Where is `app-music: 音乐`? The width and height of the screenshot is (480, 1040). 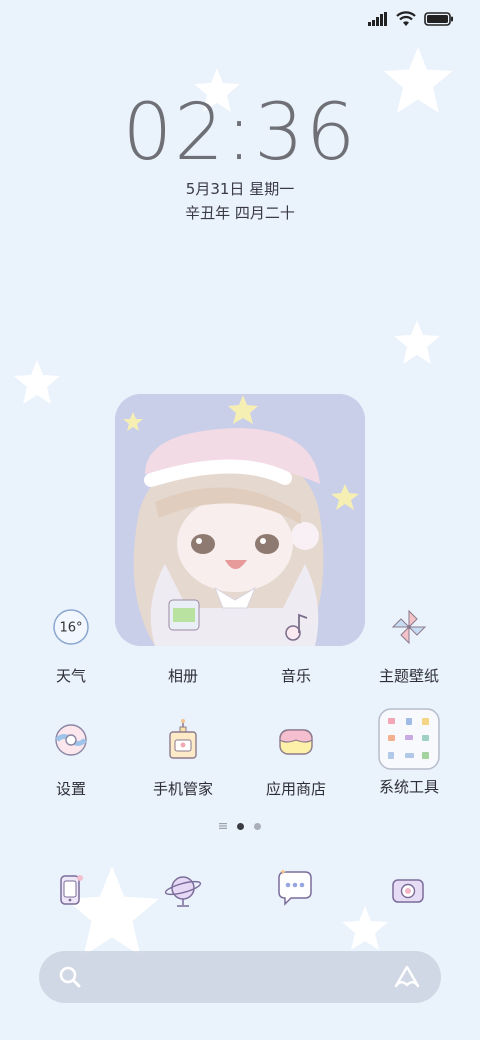
app-music: 音乐 is located at coordinates (296, 642).